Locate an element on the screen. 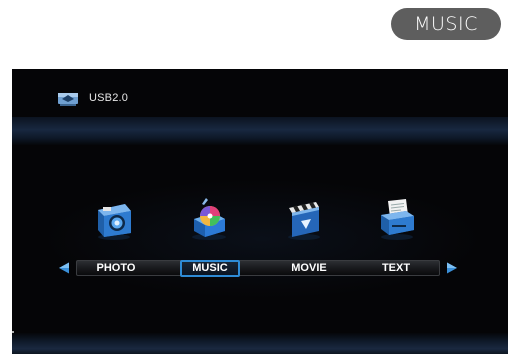 The width and height of the screenshot is (508, 354). mode-badge: MUSIC is located at coordinates (446, 24).